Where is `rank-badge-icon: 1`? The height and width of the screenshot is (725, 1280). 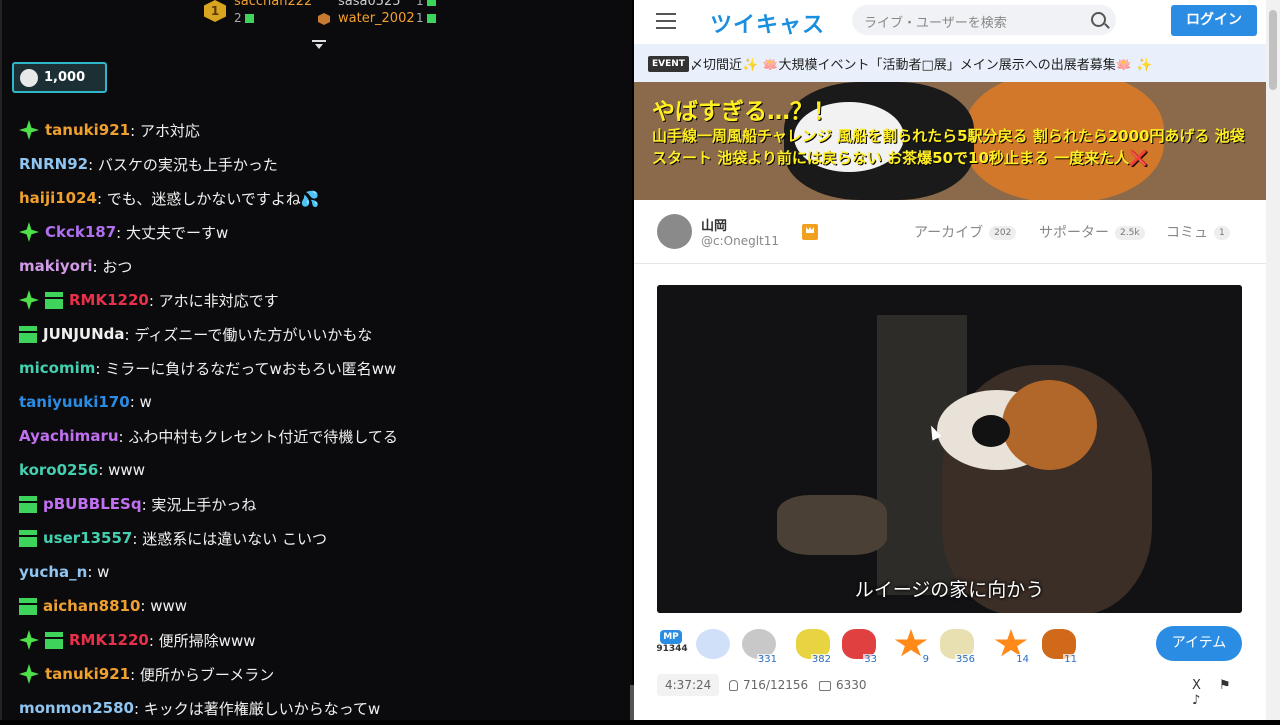 rank-badge-icon: 1 is located at coordinates (215, 11).